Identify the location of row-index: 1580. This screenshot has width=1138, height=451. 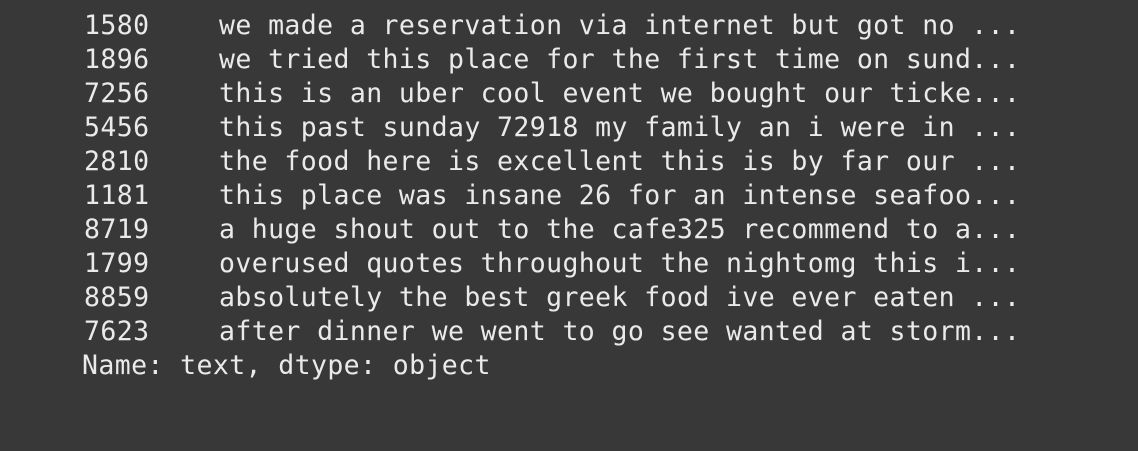
(117, 25).